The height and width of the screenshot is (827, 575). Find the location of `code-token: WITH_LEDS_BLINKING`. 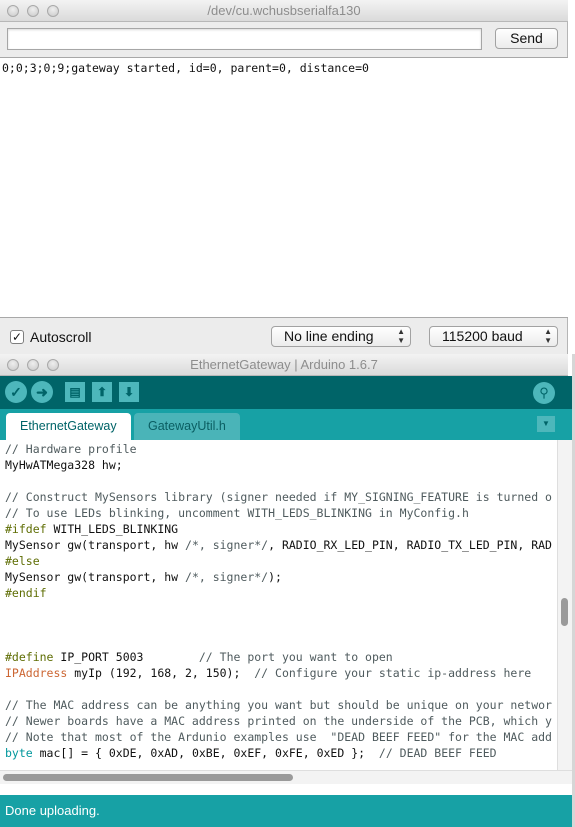

code-token: WITH_LEDS_BLINKING is located at coordinates (112, 529).